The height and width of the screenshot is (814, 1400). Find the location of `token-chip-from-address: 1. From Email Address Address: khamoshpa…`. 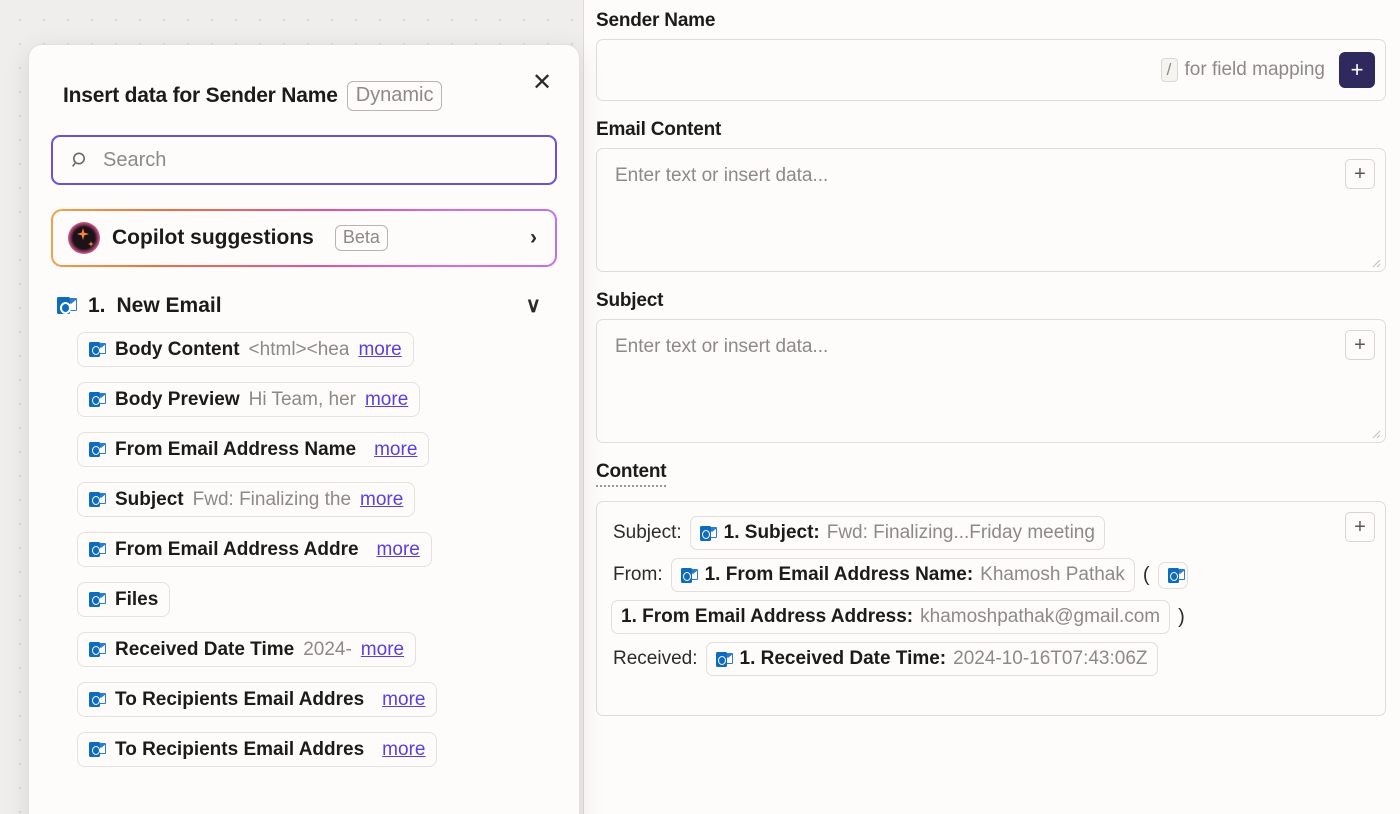

token-chip-from-address: 1. From Email Address Address: khamoshpa… is located at coordinates (891, 617).